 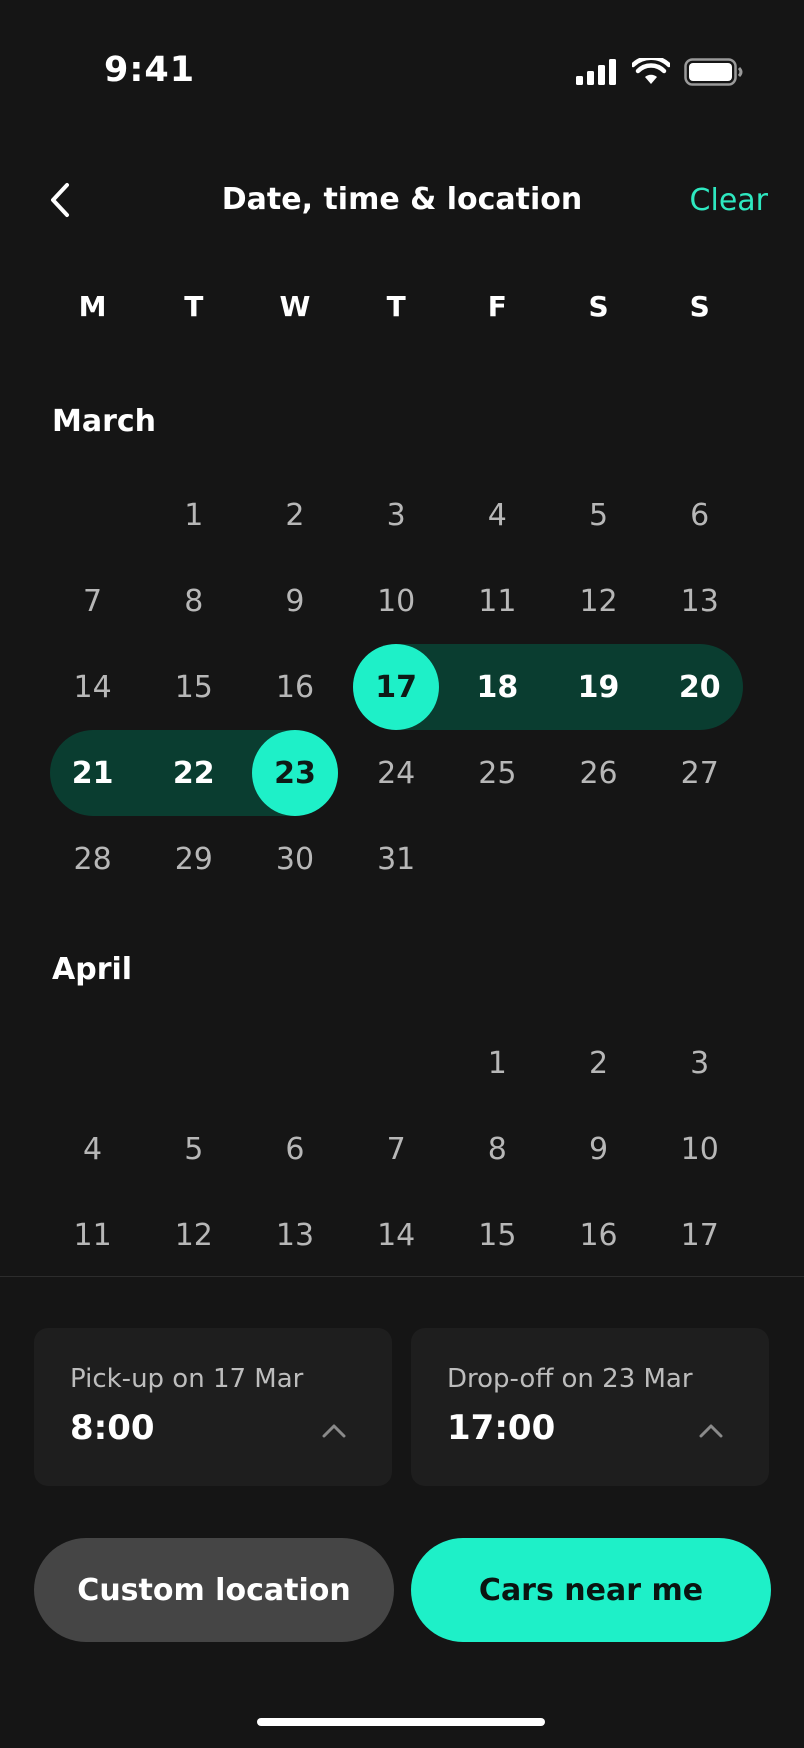 I want to click on page-title: Date, time & location, so click(x=402, y=199).